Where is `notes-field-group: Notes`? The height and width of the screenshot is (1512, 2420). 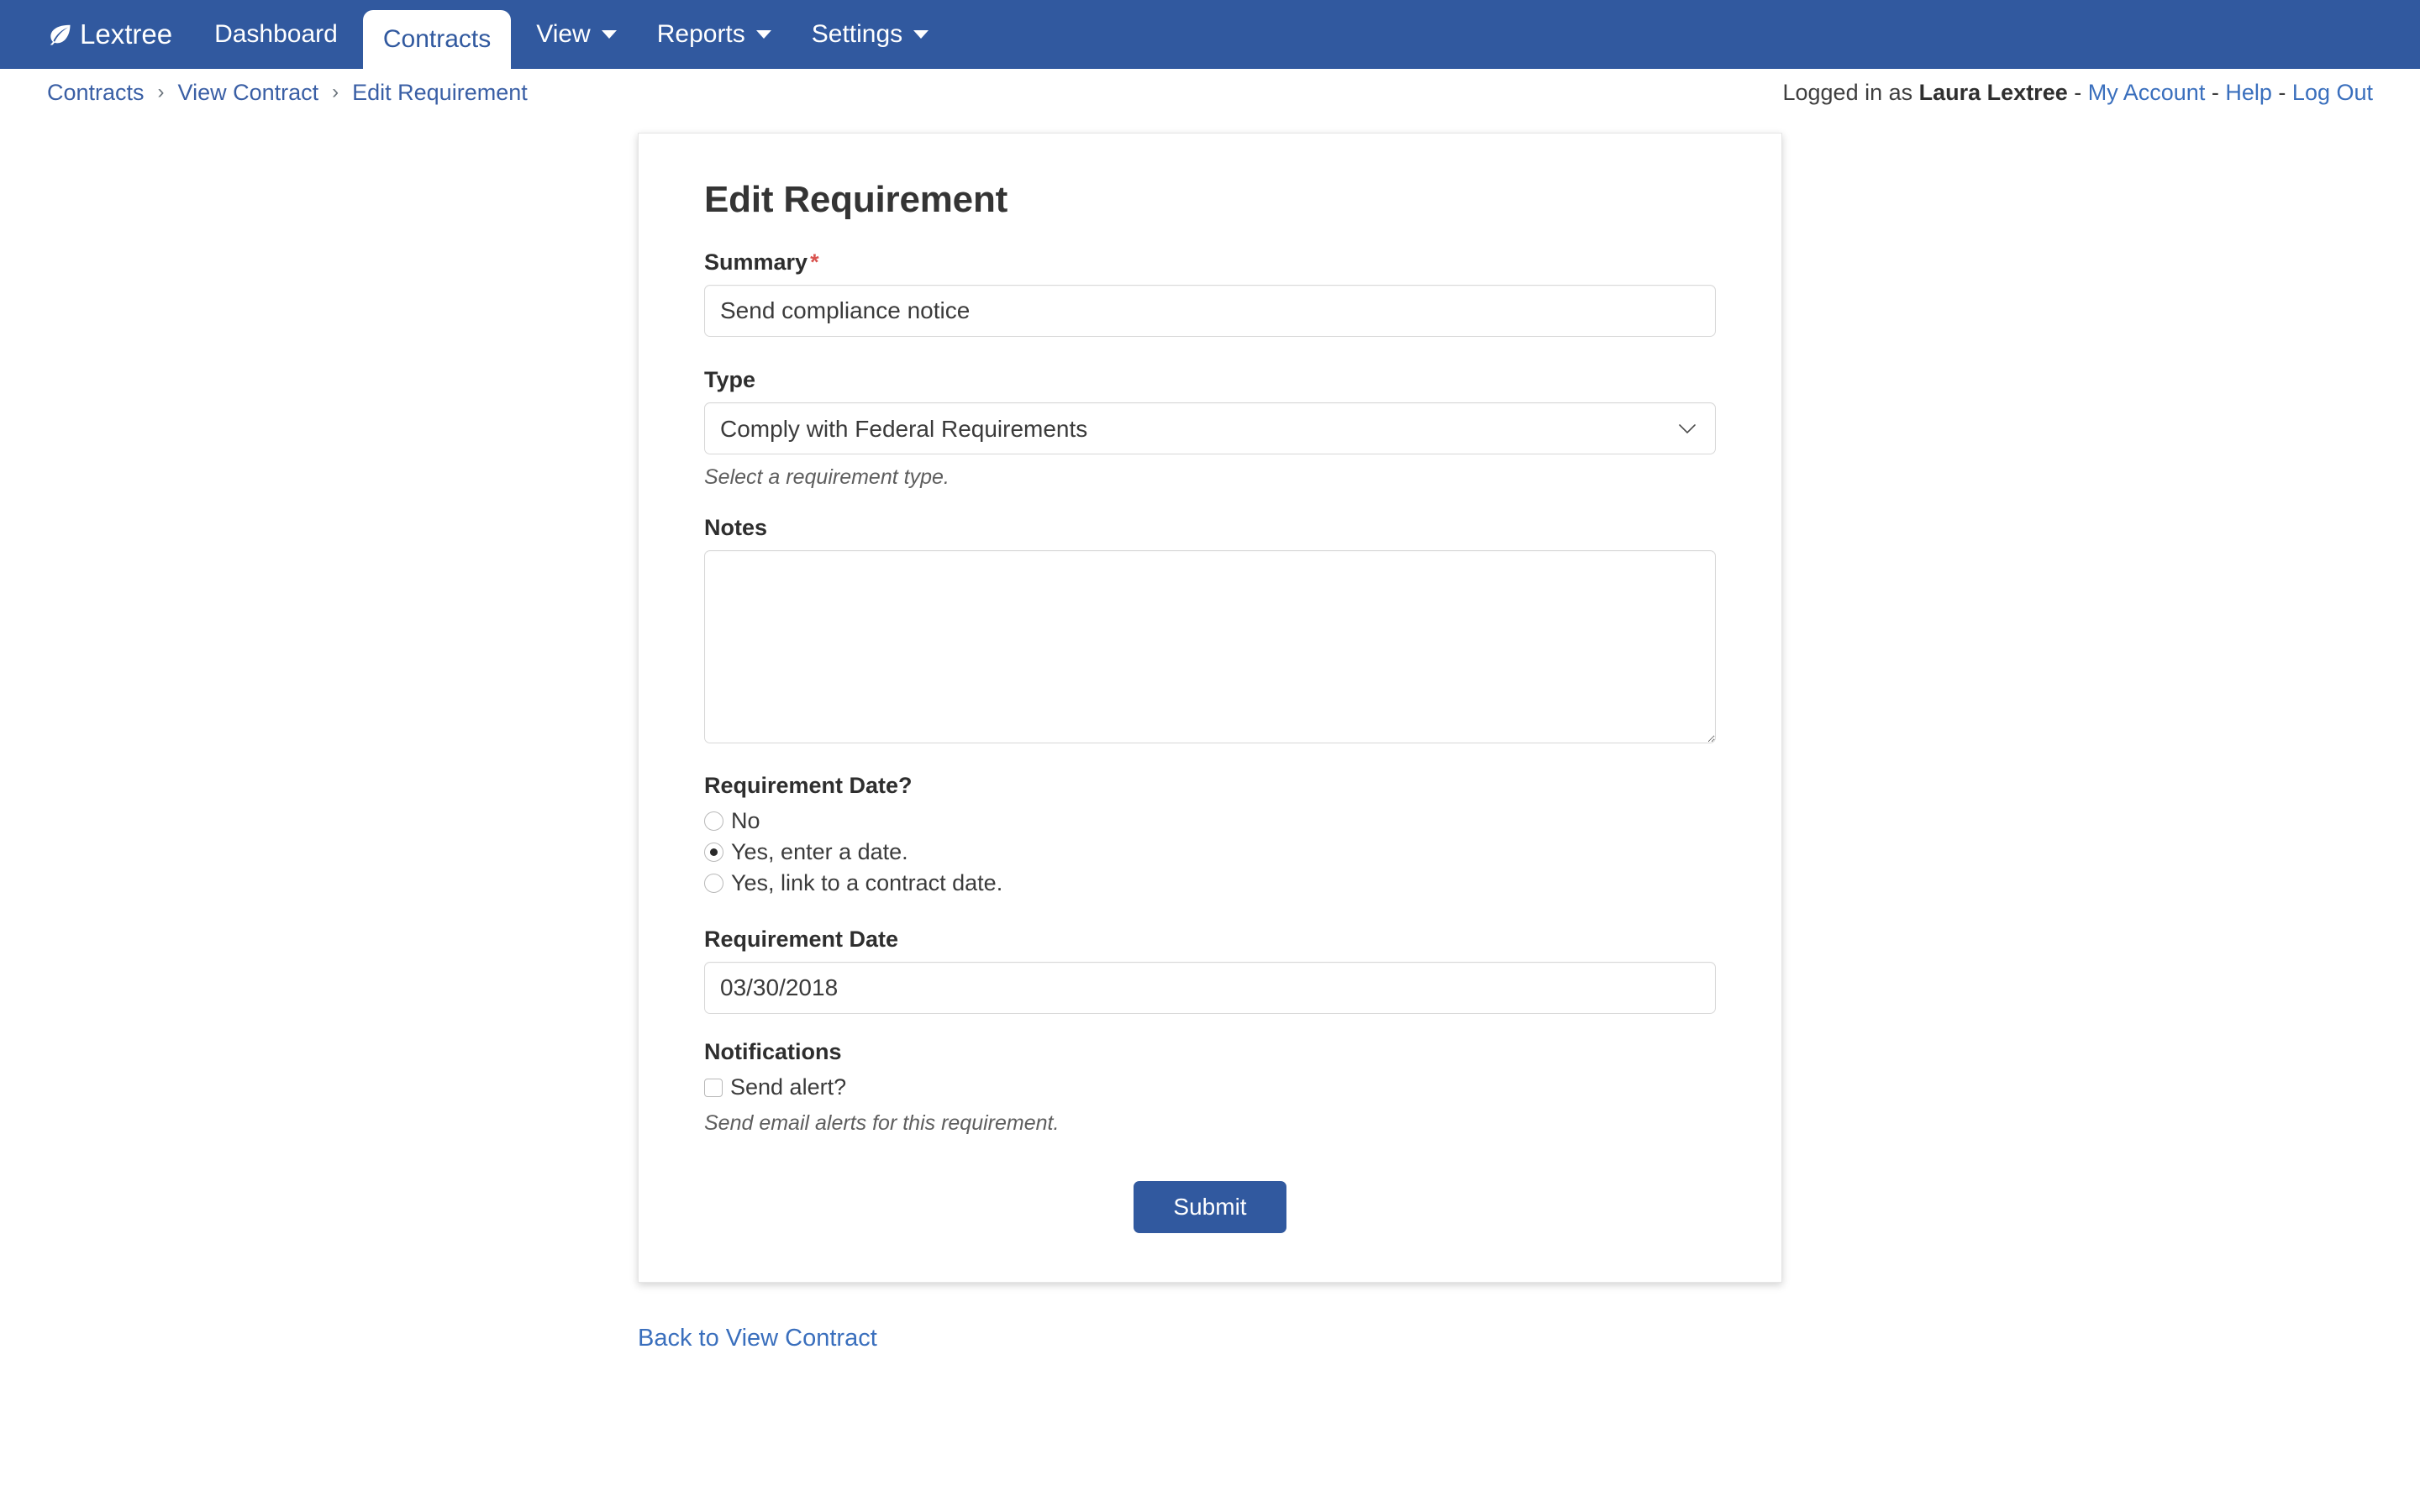
notes-field-group: Notes is located at coordinates (1210, 631).